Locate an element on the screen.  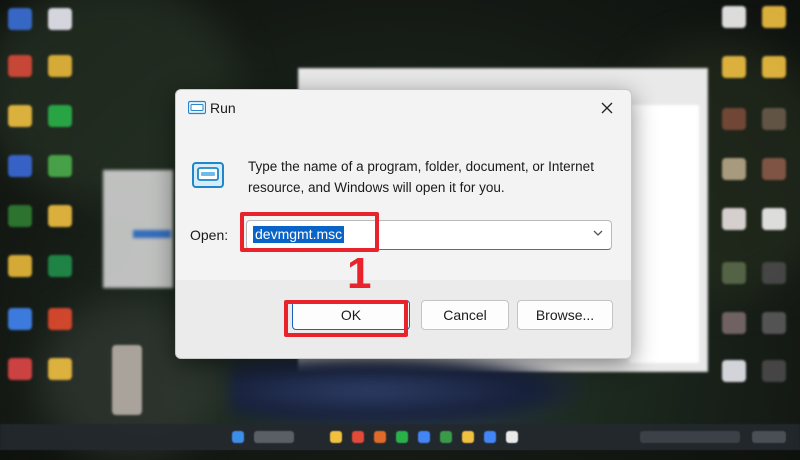
close-button is located at coordinates (607, 108).